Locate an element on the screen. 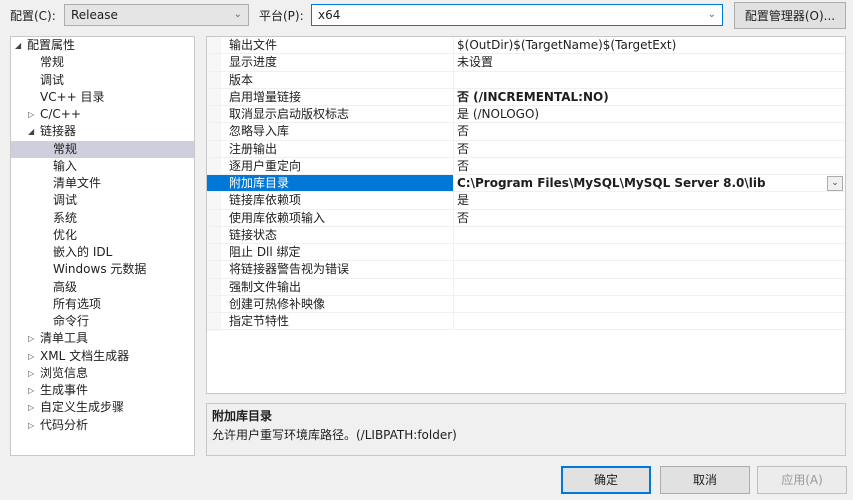  property-row: 链接状态 is located at coordinates (526, 235).